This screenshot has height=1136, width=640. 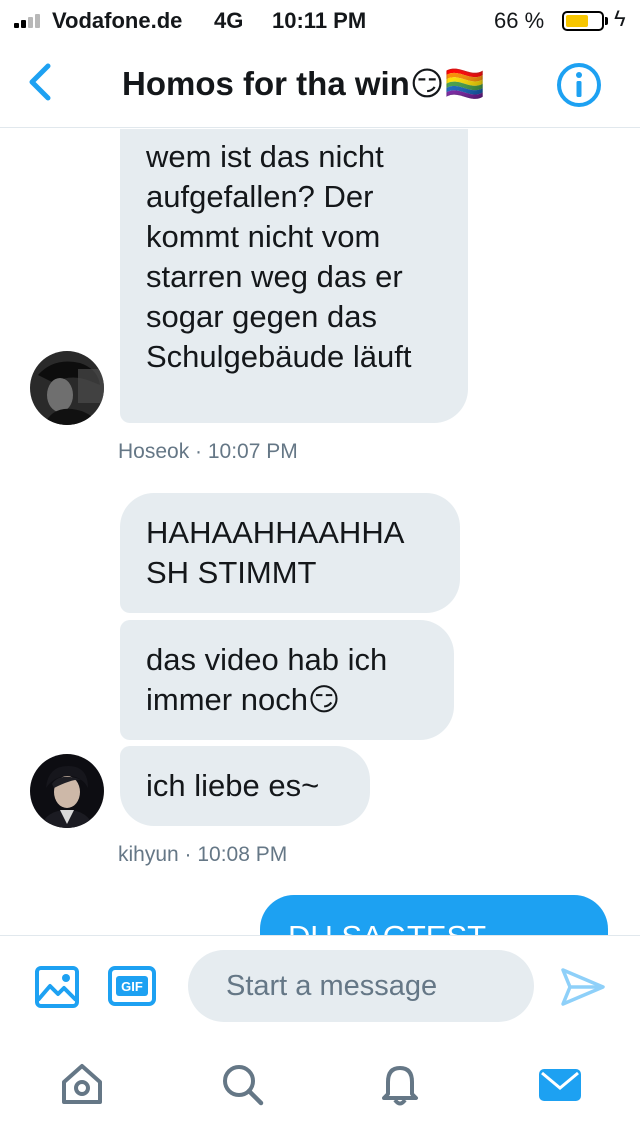 I want to click on send-icon, so click(x=583, y=987).